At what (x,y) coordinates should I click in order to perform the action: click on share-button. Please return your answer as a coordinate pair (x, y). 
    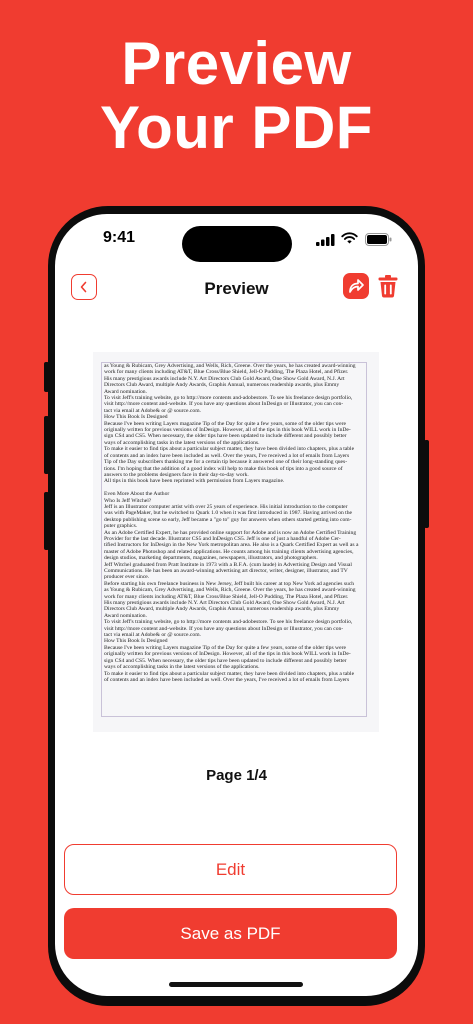
    Looking at the image, I should click on (356, 286).